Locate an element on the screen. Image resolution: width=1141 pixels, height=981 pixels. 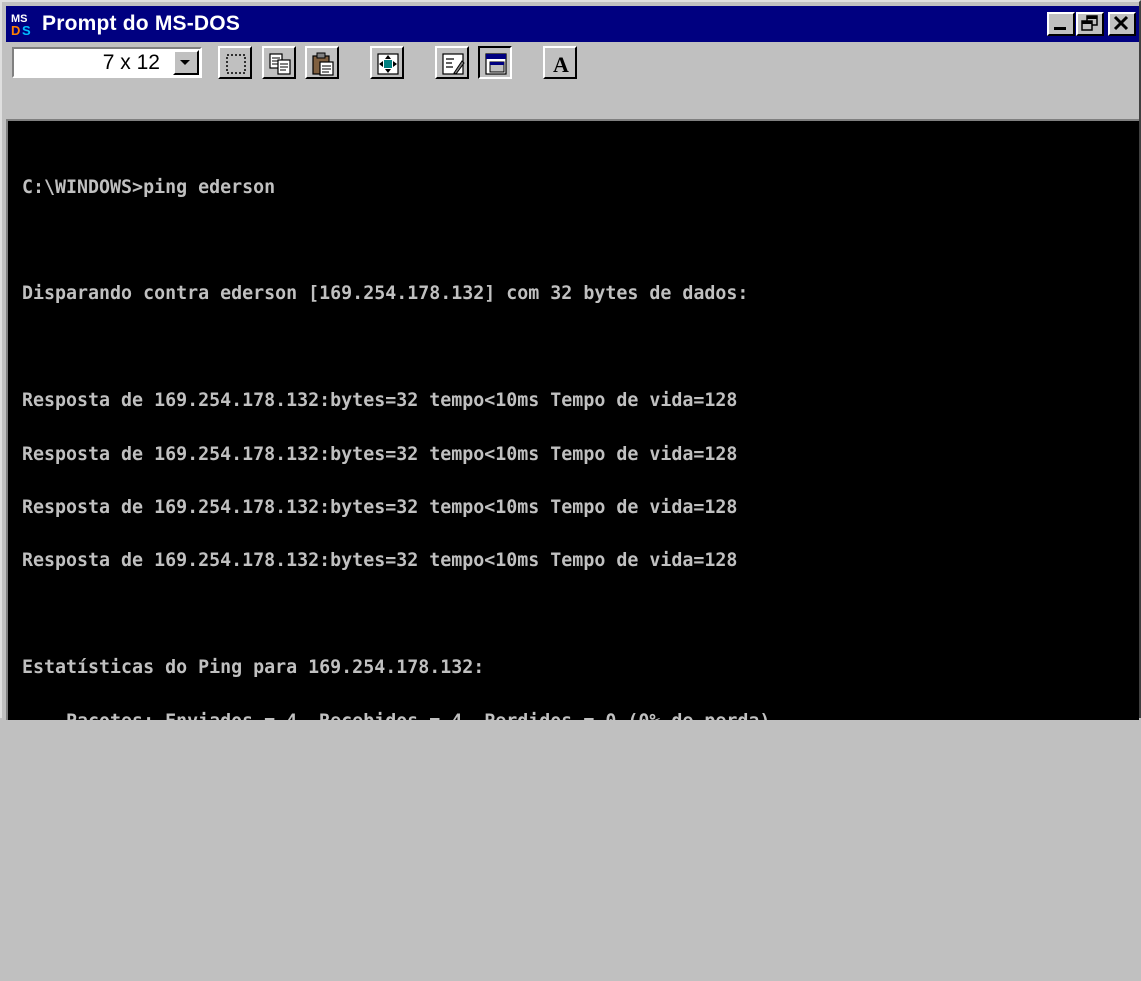
title-bar: MS D S Prompt do MS-DOS is located at coordinates (572, 24).